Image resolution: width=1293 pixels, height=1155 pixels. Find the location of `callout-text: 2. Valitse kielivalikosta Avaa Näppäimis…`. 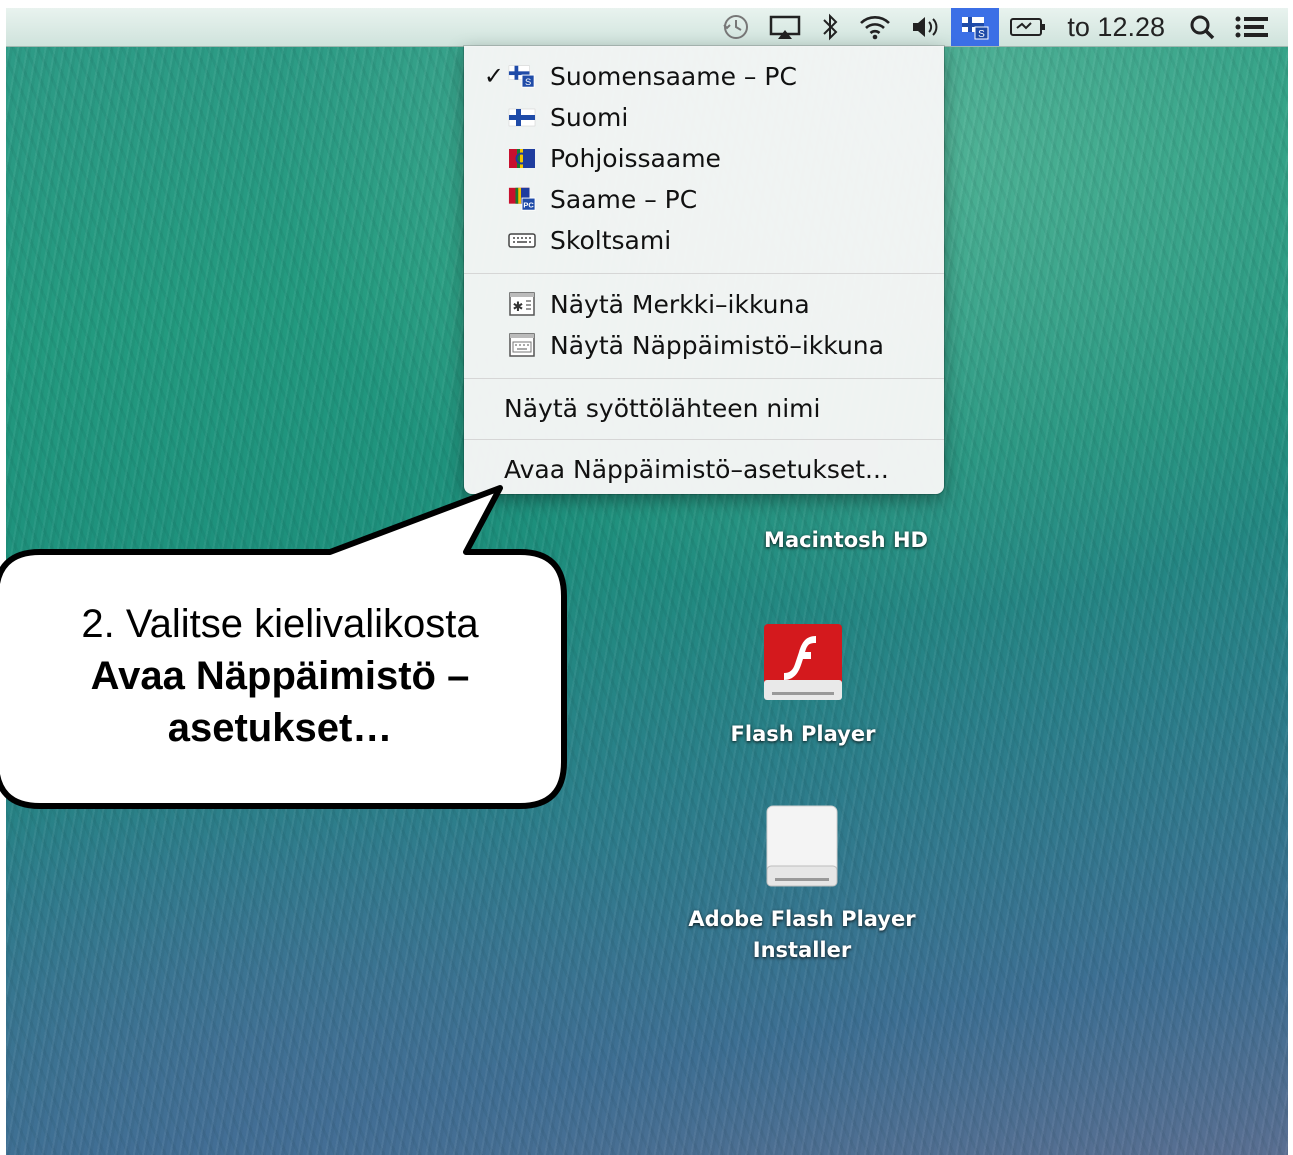

callout-text: 2. Valitse kielivalikosta Avaa Näppäimis… is located at coordinates (280, 676).